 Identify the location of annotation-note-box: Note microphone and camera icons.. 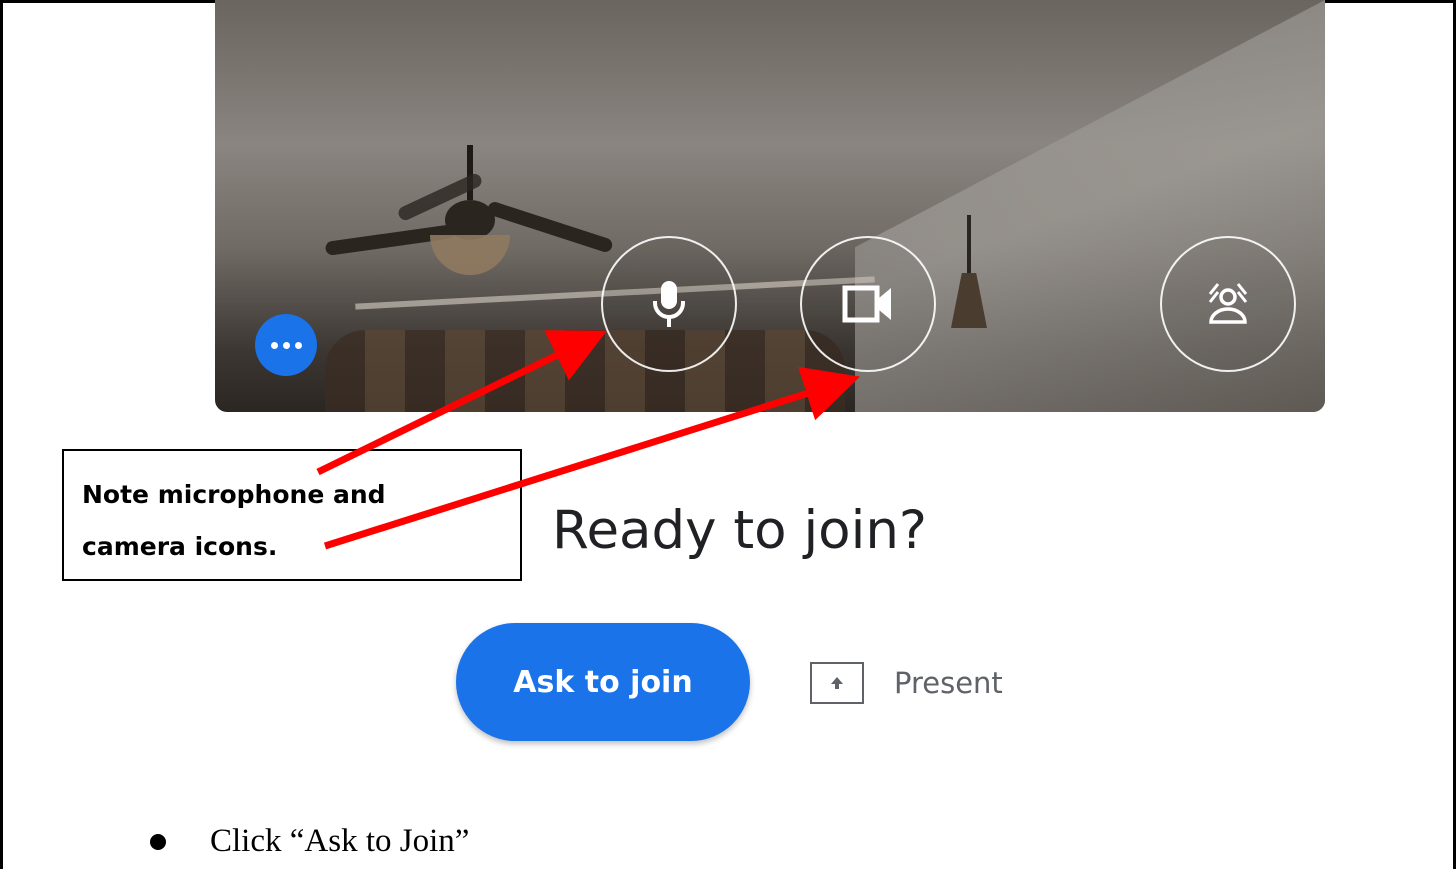
(292, 515).